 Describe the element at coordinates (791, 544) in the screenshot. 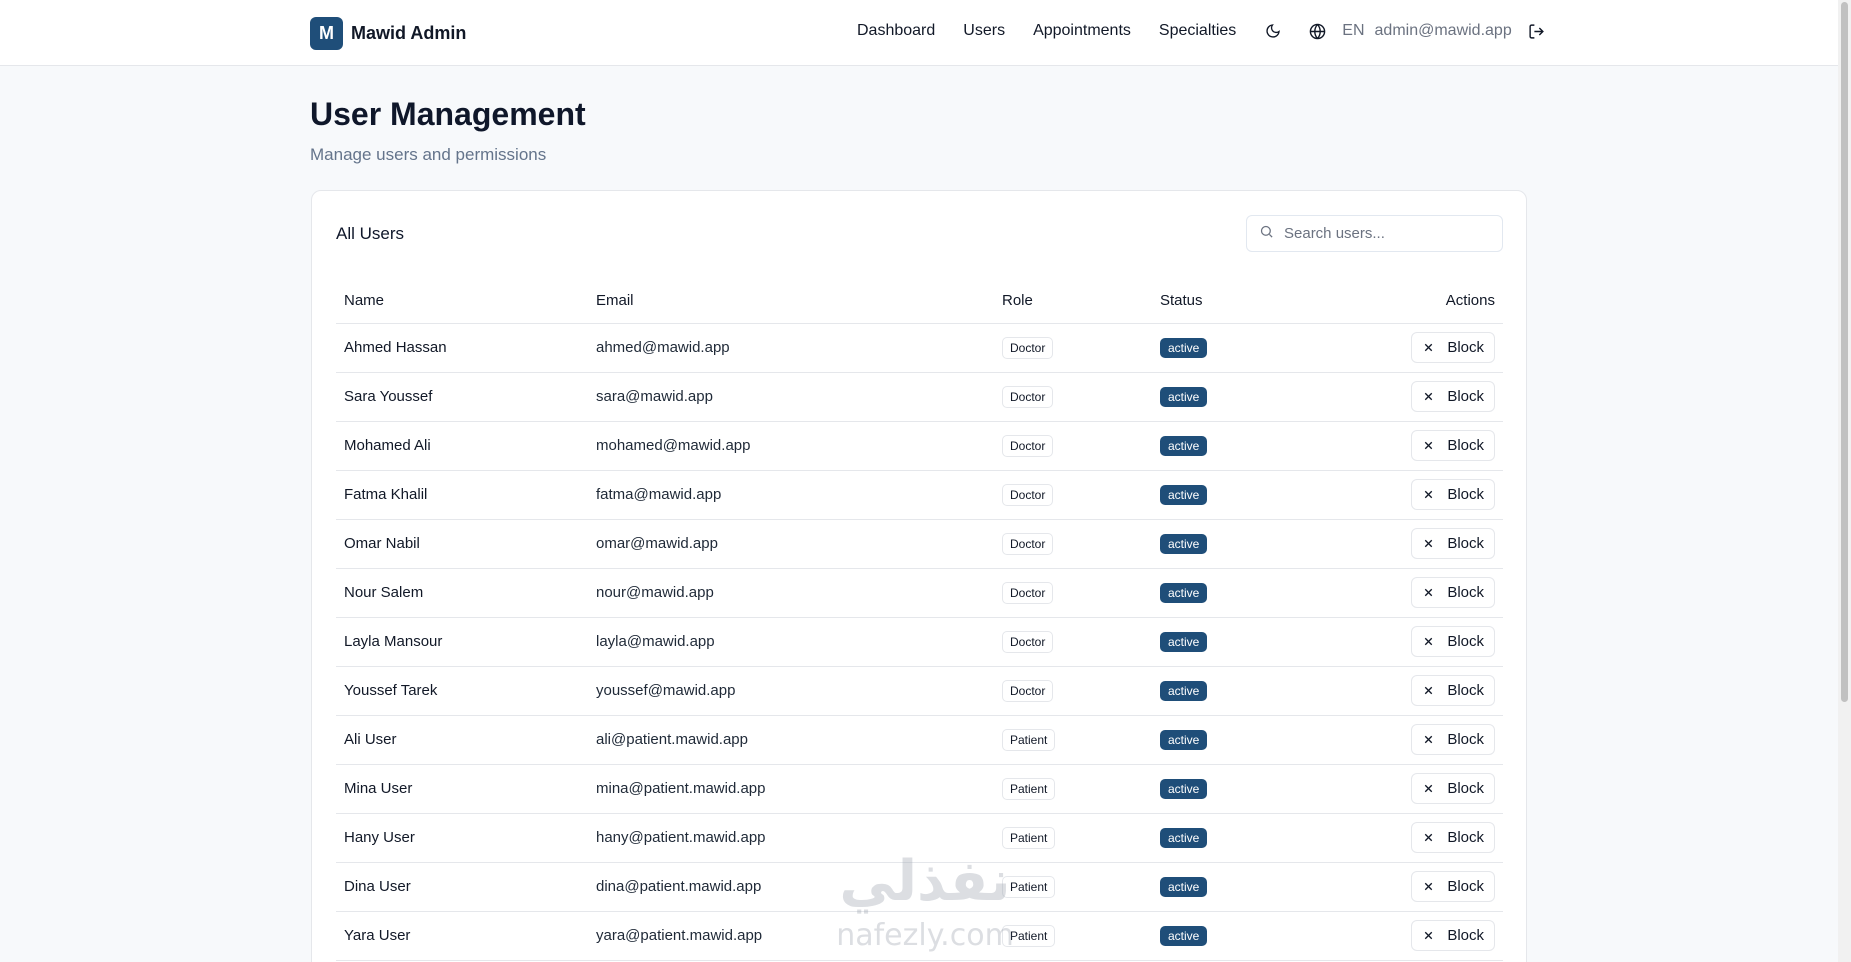

I see `user-email-cell: omar@mawid.app` at that location.